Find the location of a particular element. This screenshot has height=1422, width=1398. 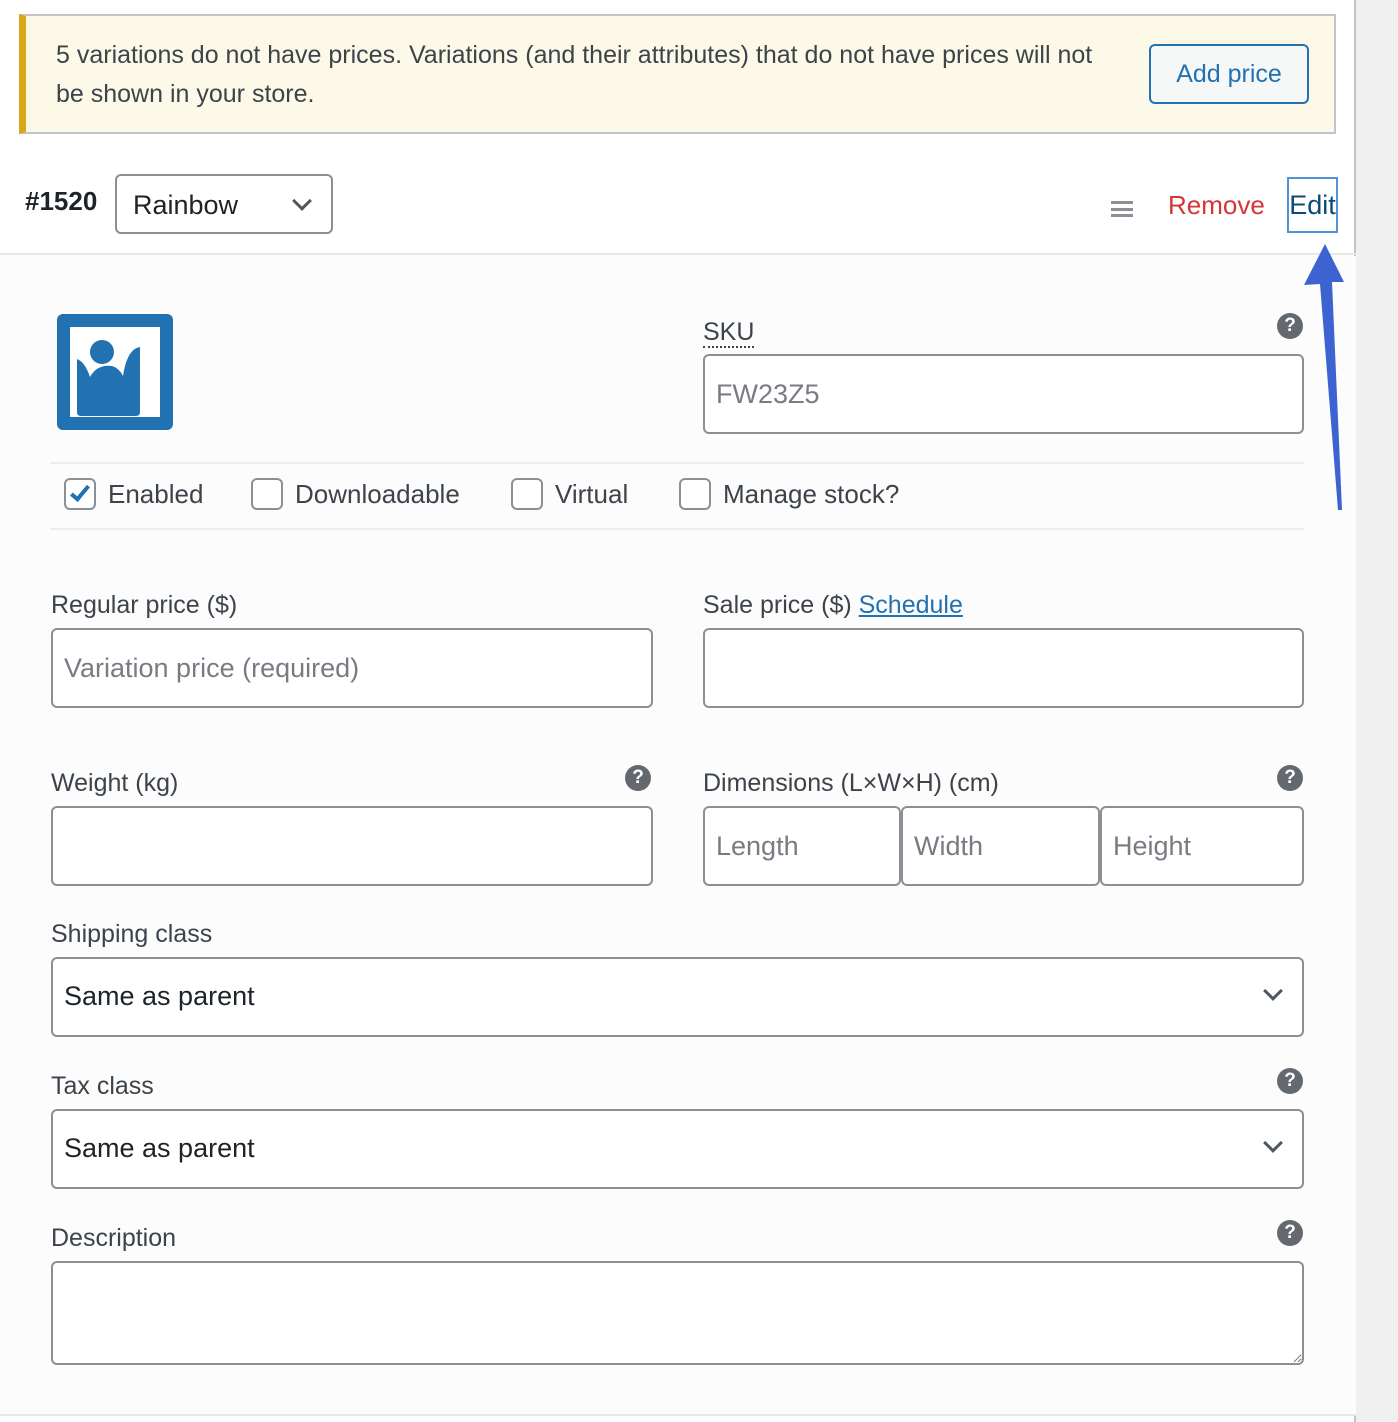

attribute-select-value: Rainbow is located at coordinates (186, 205).